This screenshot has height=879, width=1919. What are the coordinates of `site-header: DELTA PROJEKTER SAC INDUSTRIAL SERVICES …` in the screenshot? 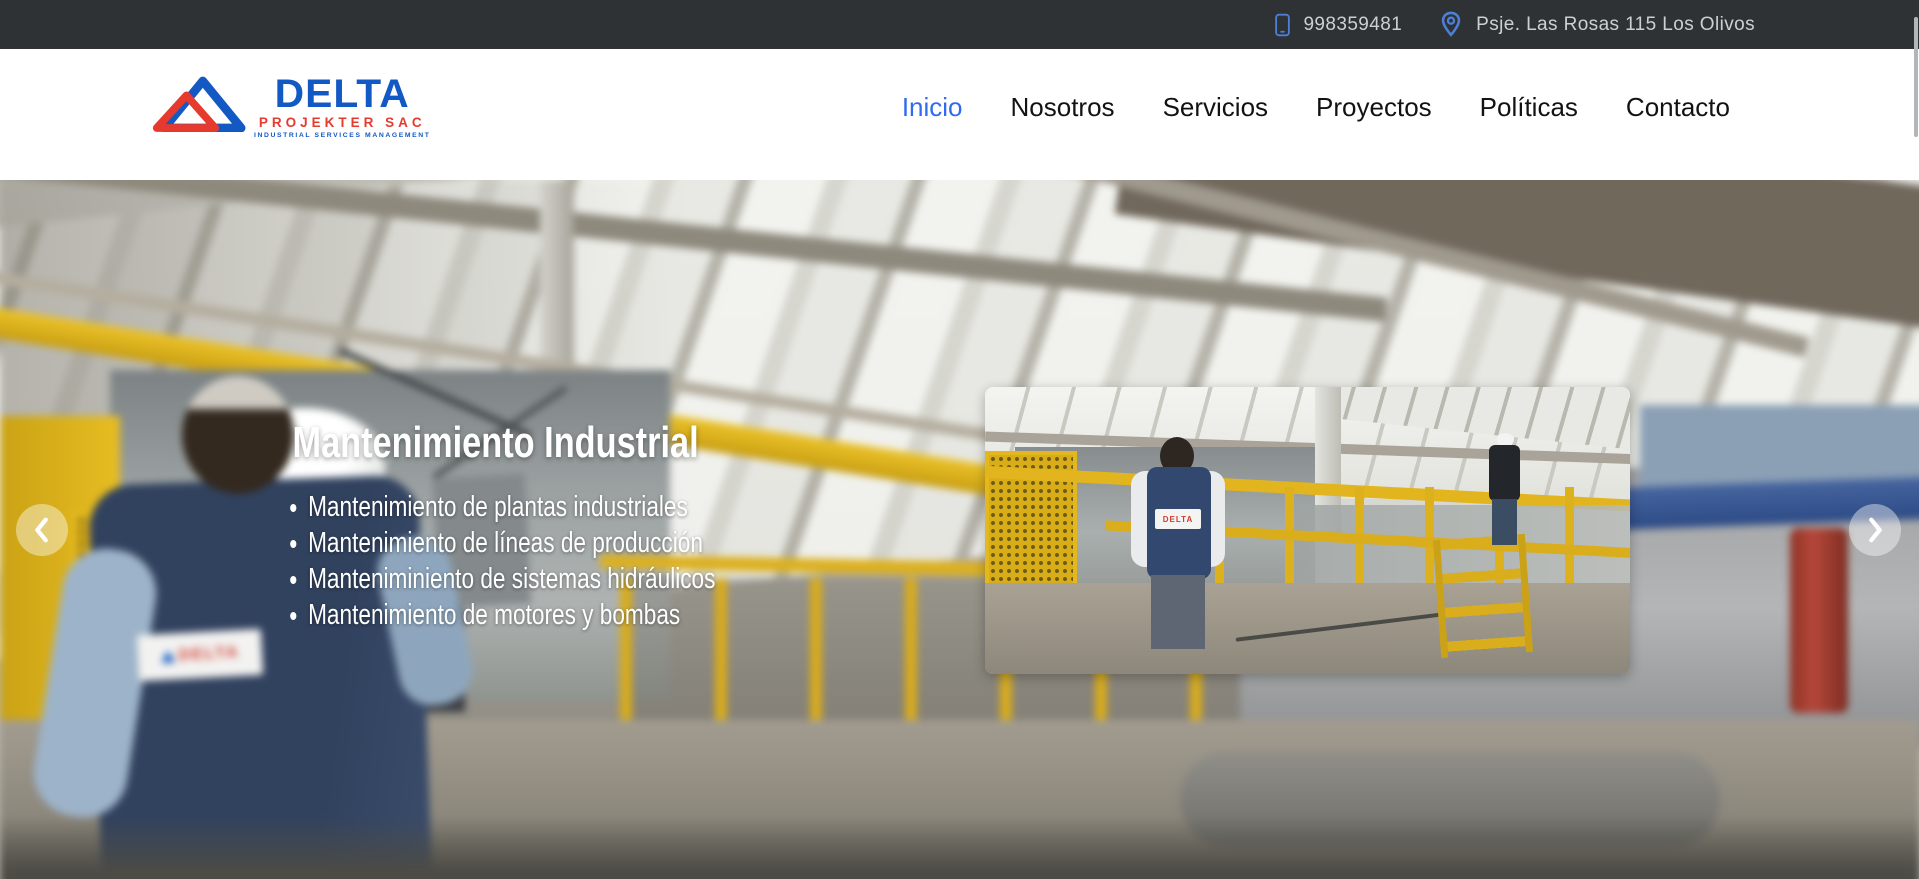 It's located at (959, 114).